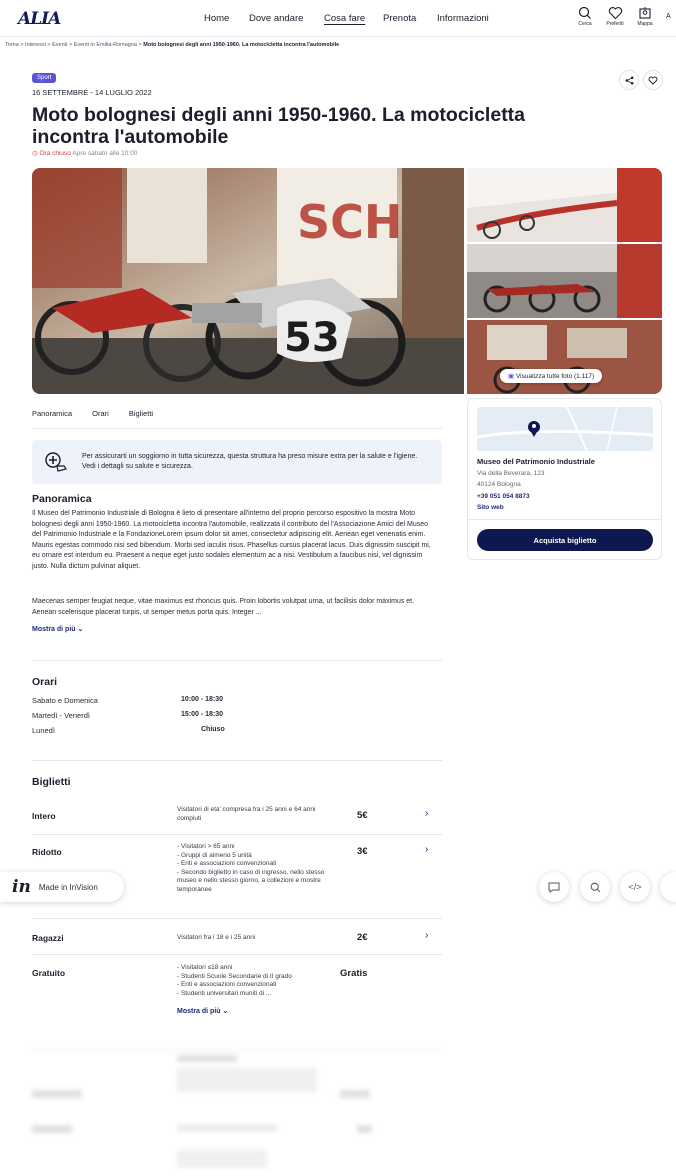 The height and width of the screenshot is (1176, 676). What do you see at coordinates (35, 45) in the screenshot?
I see `breadcrumb-item: Interessi` at bounding box center [35, 45].